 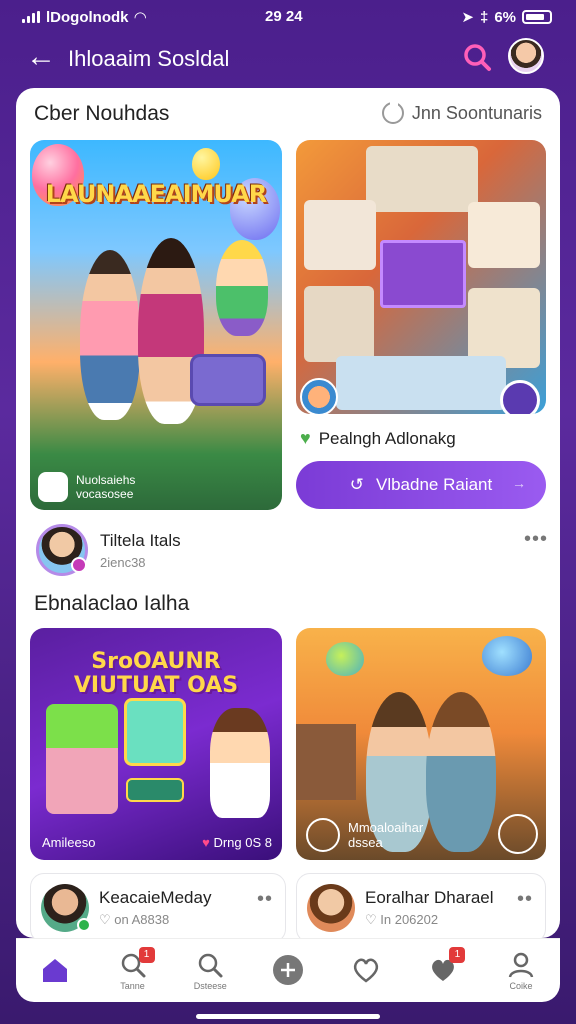 I want to click on battery-percent: 6%, so click(x=505, y=17).